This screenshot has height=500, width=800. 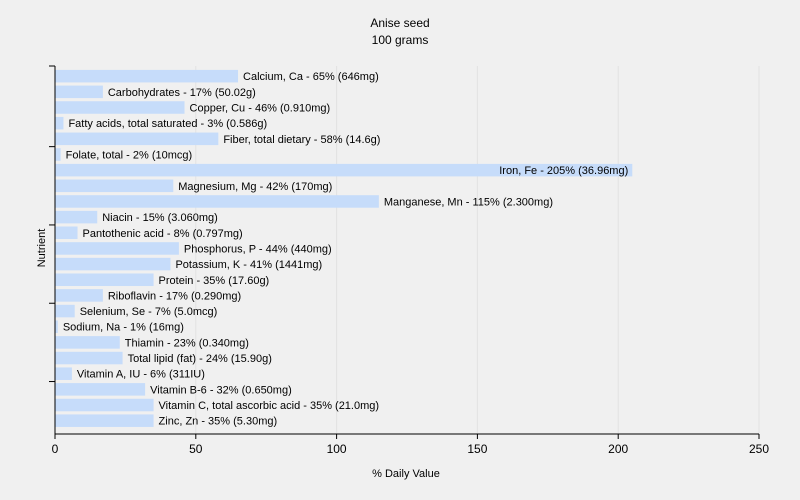 What do you see at coordinates (123, 328) in the screenshot?
I see `bar-label-16: Sodium, Na - 1% (16mg)` at bounding box center [123, 328].